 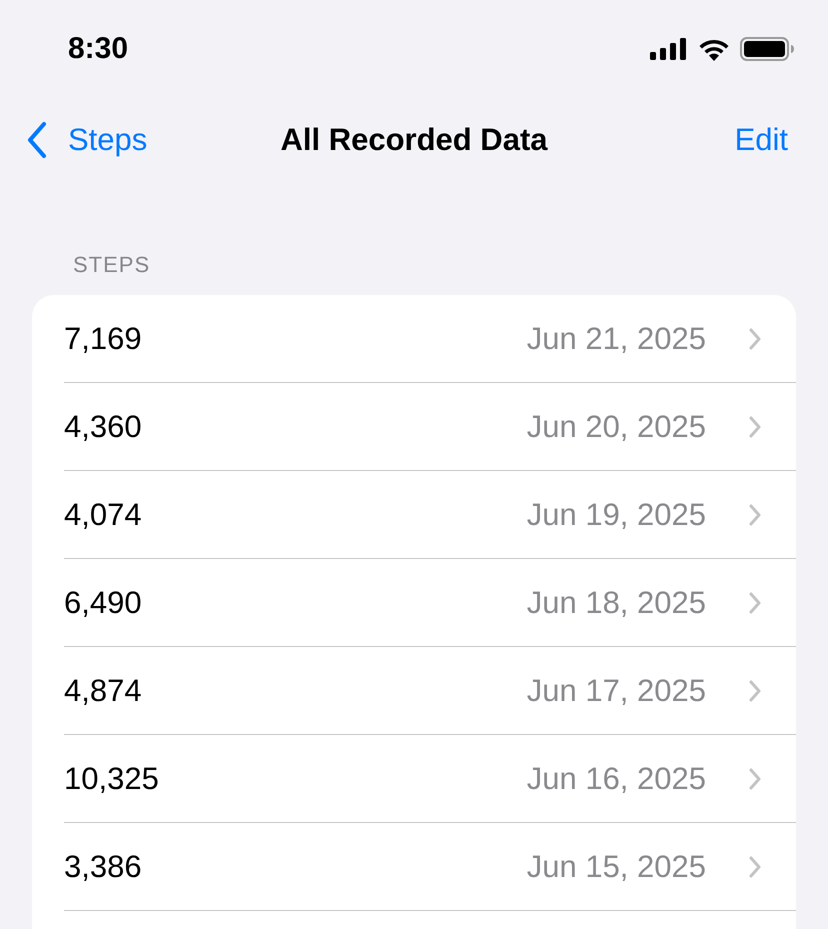 I want to click on row-date: Jun 15, 2025, so click(x=616, y=866).